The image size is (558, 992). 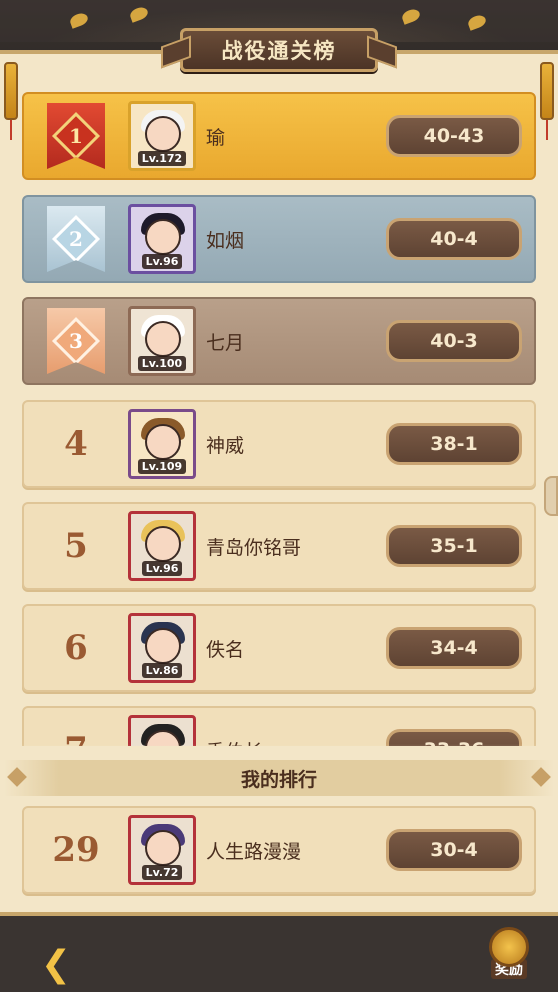 What do you see at coordinates (454, 136) in the screenshot?
I see `score-pill: 40-43` at bounding box center [454, 136].